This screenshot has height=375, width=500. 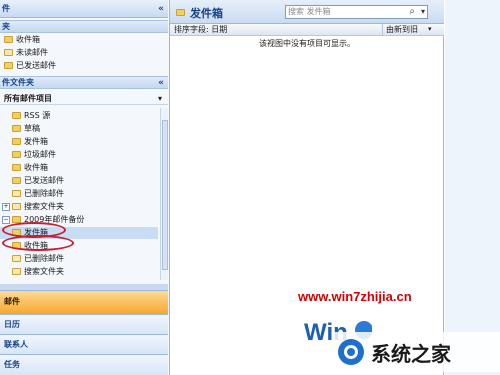 I want to click on tree-item-inbox: 收件箱, so click(x=24, y=168).